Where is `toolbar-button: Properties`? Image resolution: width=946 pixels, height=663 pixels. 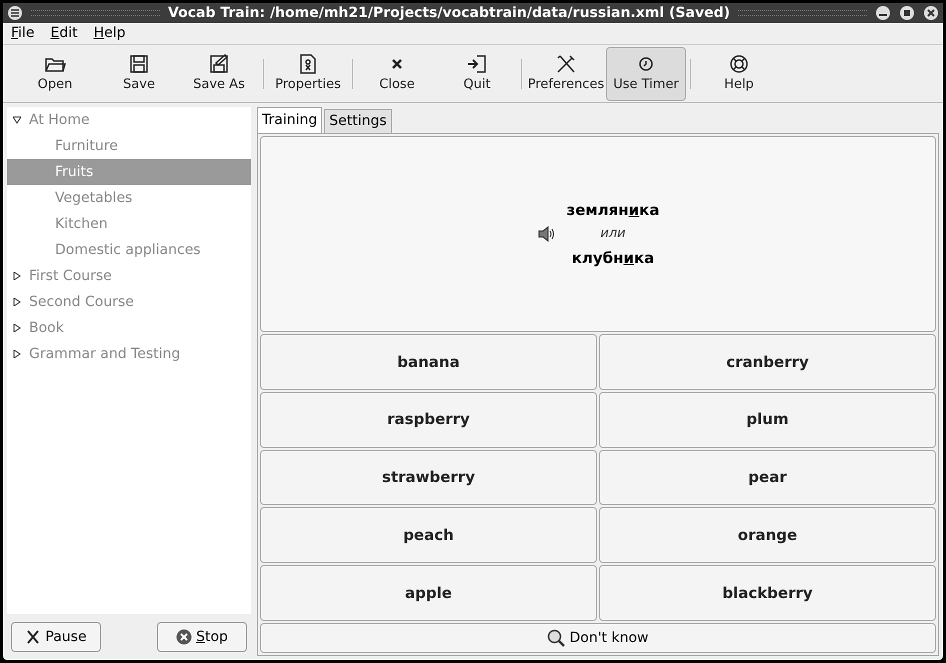 toolbar-button: Properties is located at coordinates (308, 73).